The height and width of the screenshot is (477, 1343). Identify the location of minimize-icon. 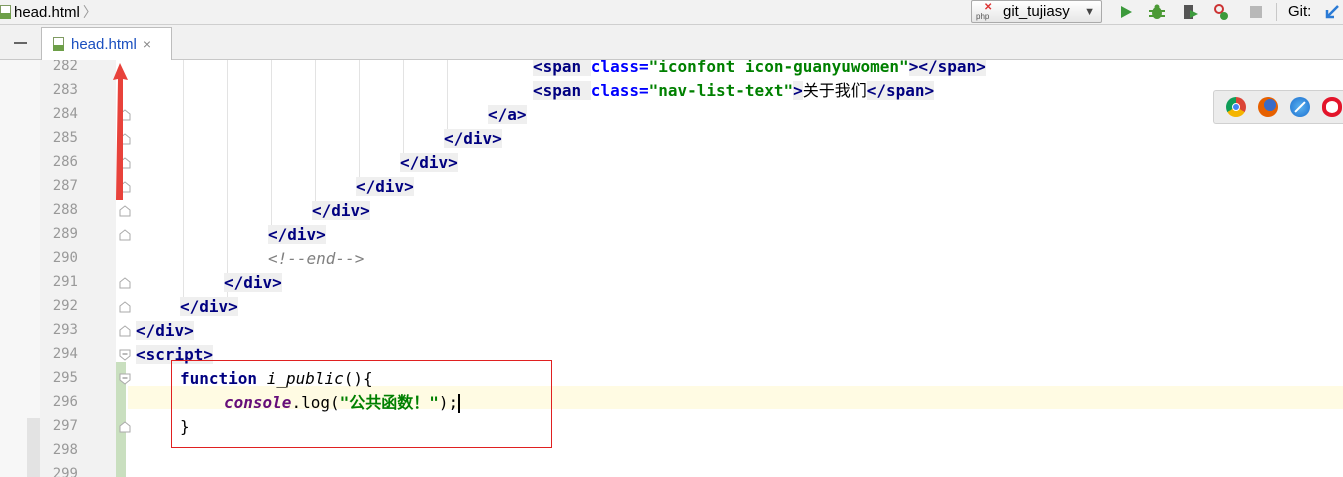
(20, 43).